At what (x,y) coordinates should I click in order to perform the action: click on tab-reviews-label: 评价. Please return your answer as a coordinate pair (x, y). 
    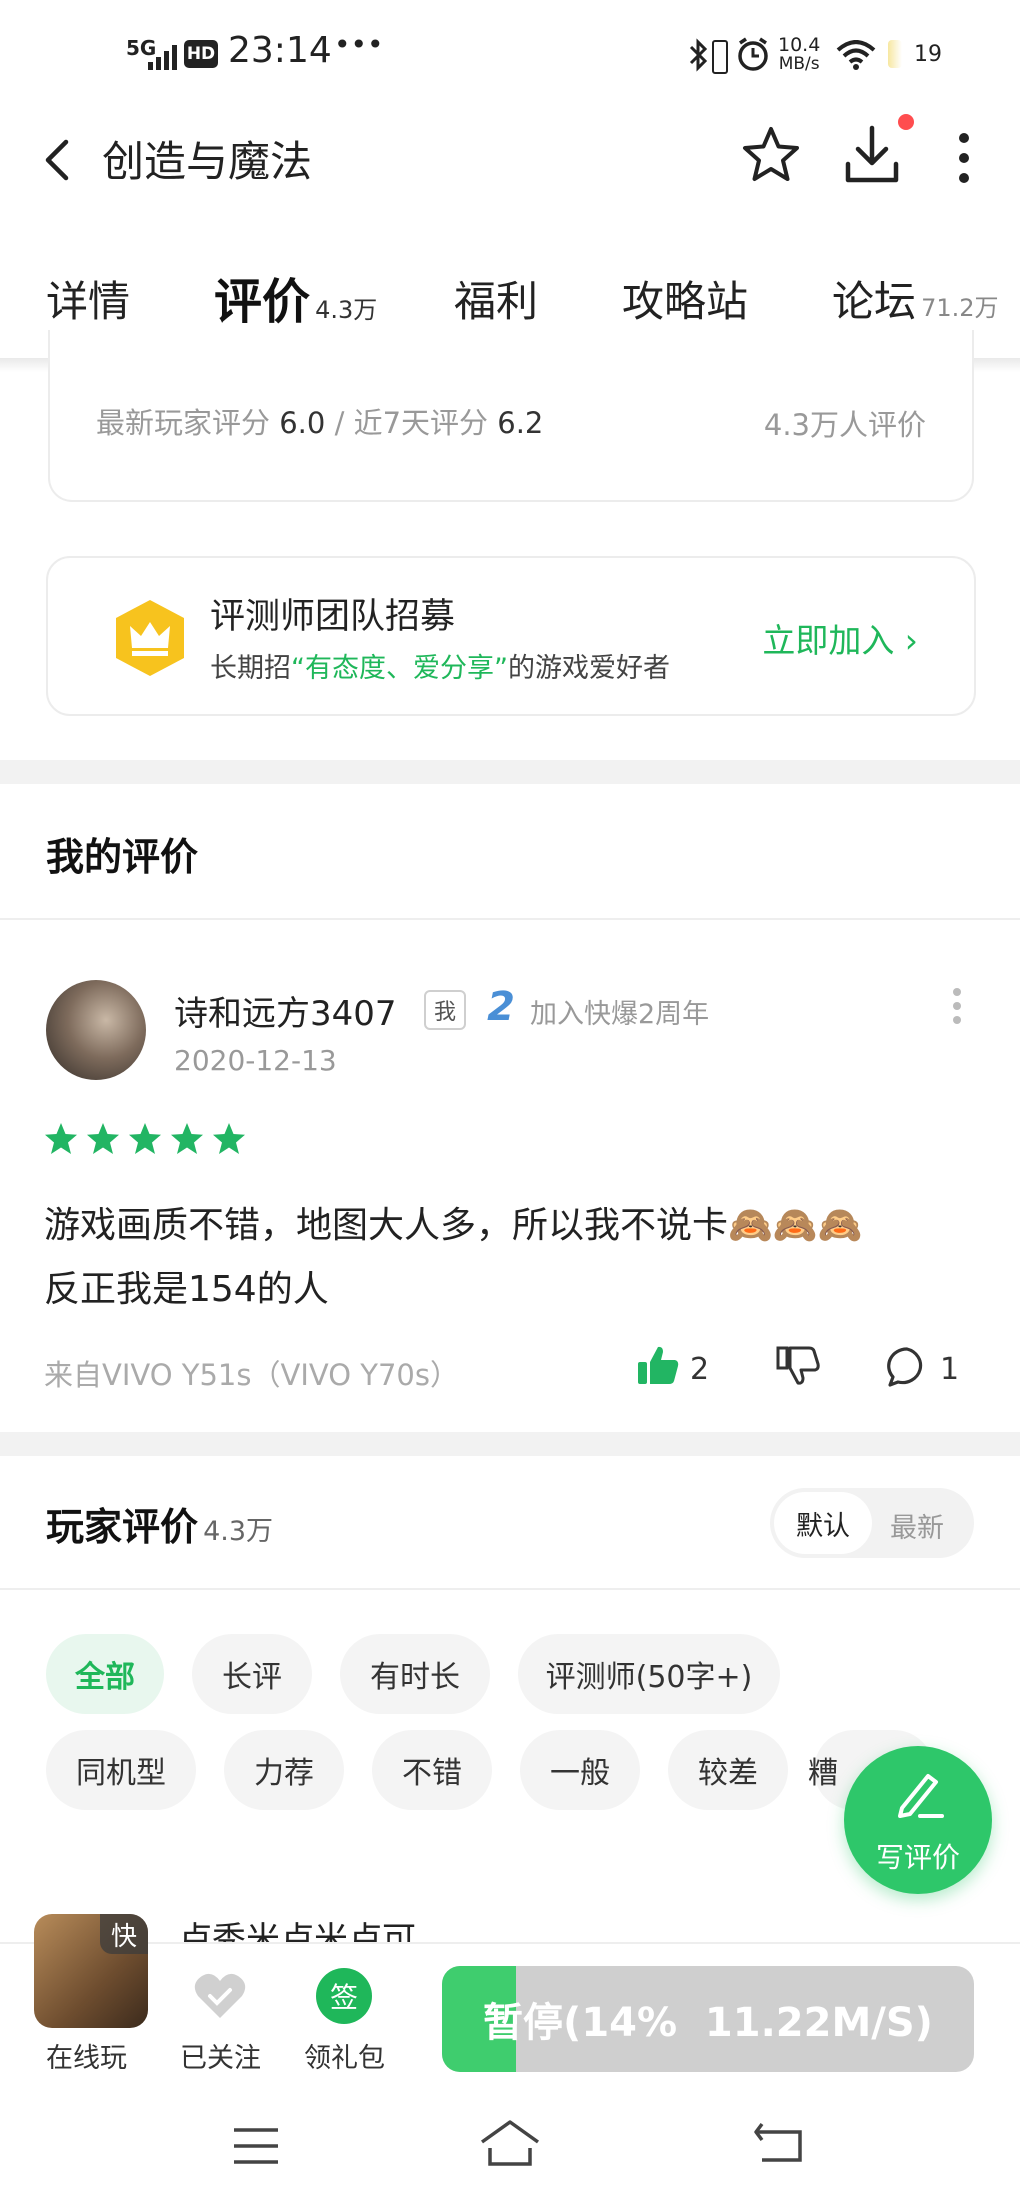
    Looking at the image, I should click on (262, 302).